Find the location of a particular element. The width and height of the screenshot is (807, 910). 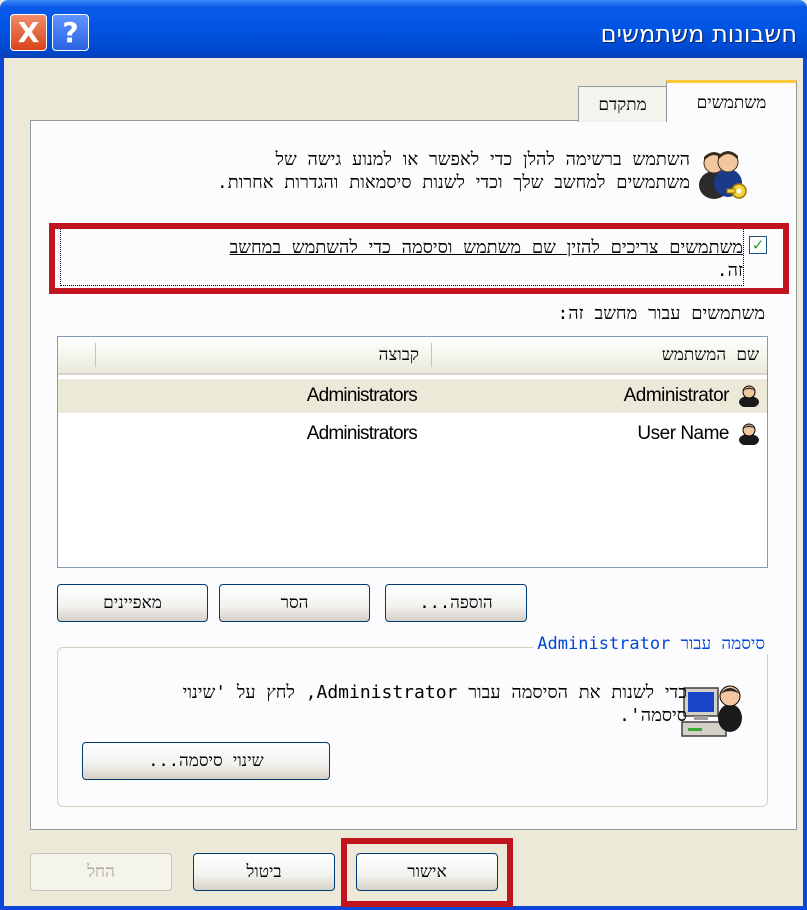

remove-user-label: הסר is located at coordinates (294, 603).